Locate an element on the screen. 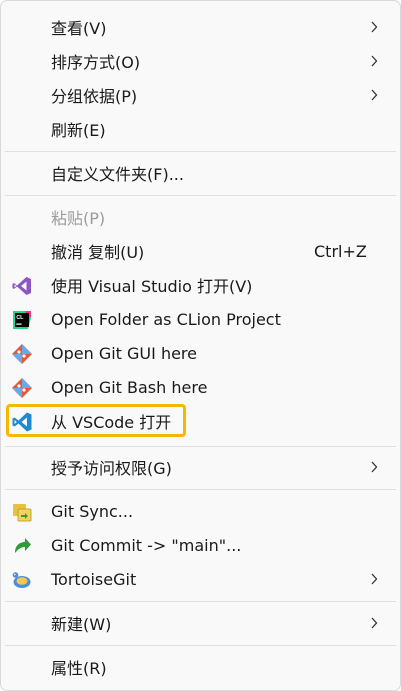  svg-text: CL is located at coordinates (20, 318).